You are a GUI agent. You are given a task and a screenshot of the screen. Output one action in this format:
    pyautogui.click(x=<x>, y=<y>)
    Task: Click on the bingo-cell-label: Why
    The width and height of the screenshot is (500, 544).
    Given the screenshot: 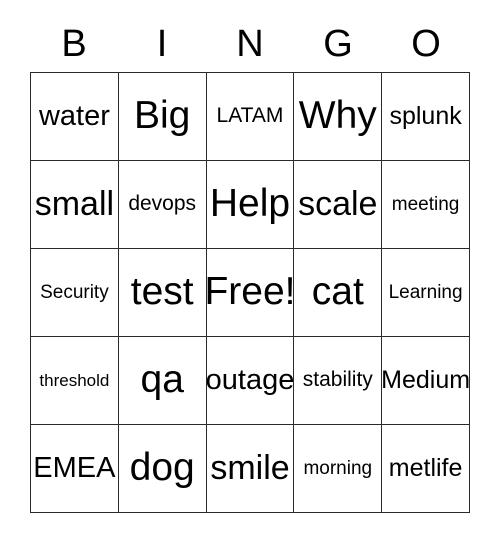 What is the action you would take?
    pyautogui.click(x=337, y=116)
    